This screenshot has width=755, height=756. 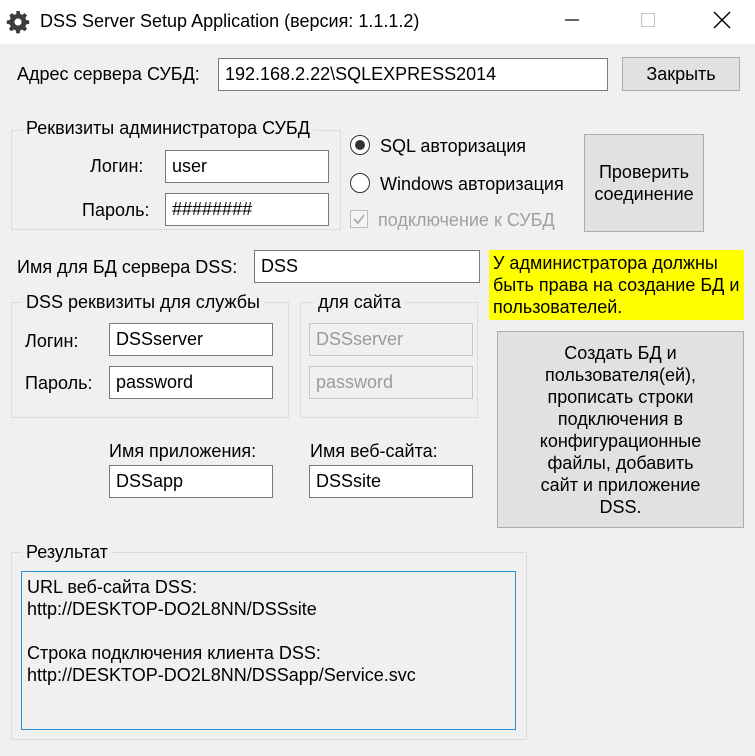 I want to click on admin-login-label: Логин:, so click(x=117, y=166).